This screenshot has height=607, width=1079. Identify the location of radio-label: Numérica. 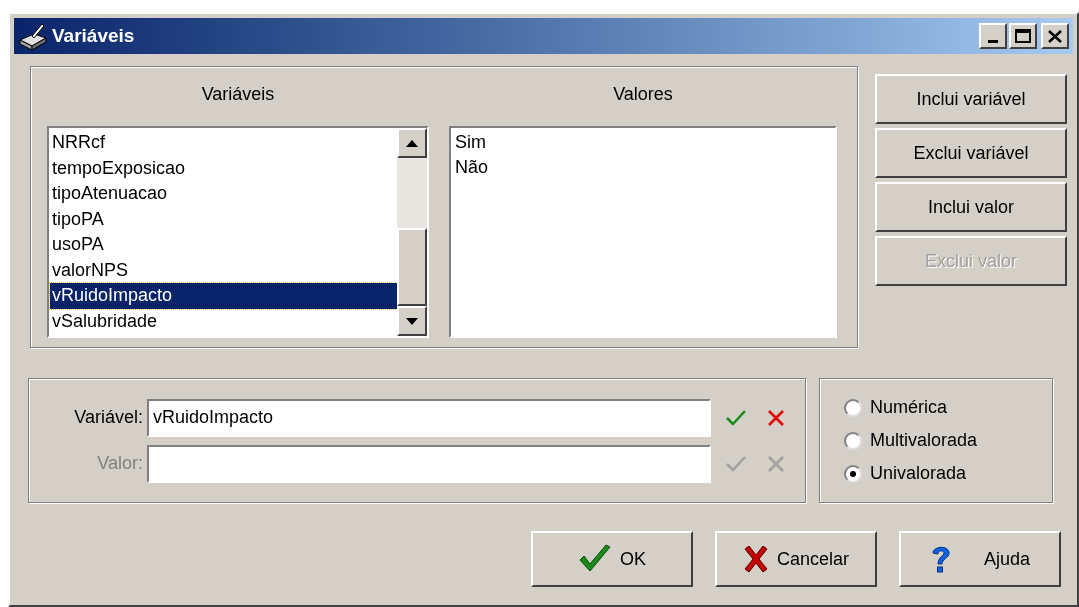
(909, 407).